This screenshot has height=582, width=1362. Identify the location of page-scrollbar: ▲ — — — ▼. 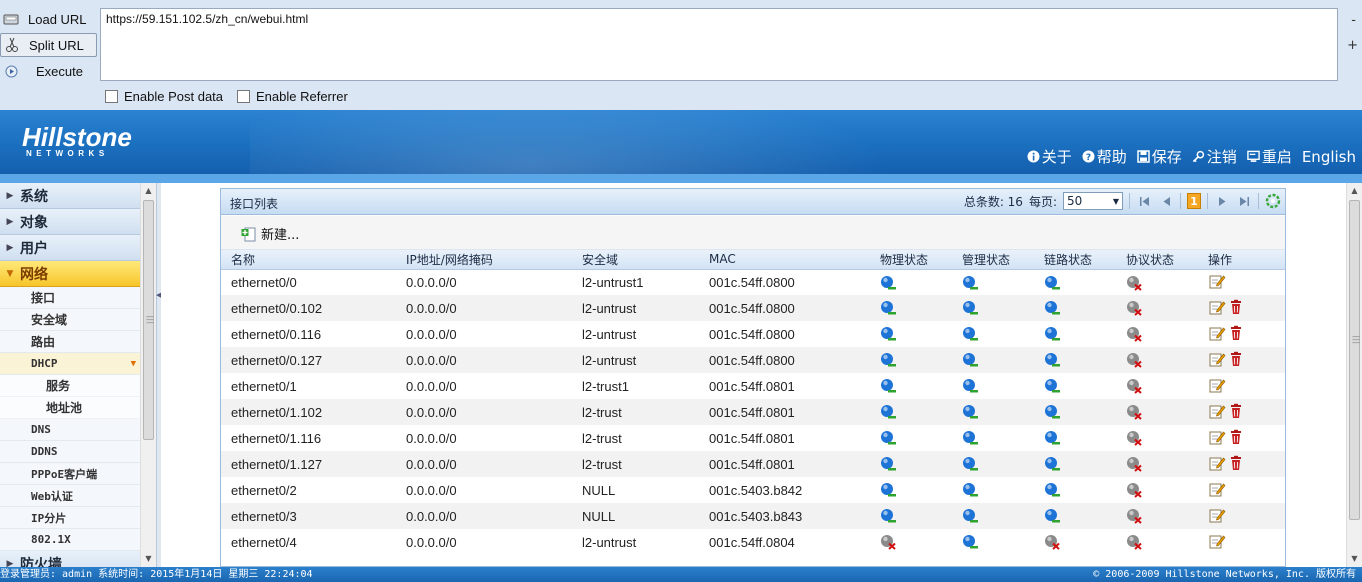
(1354, 375).